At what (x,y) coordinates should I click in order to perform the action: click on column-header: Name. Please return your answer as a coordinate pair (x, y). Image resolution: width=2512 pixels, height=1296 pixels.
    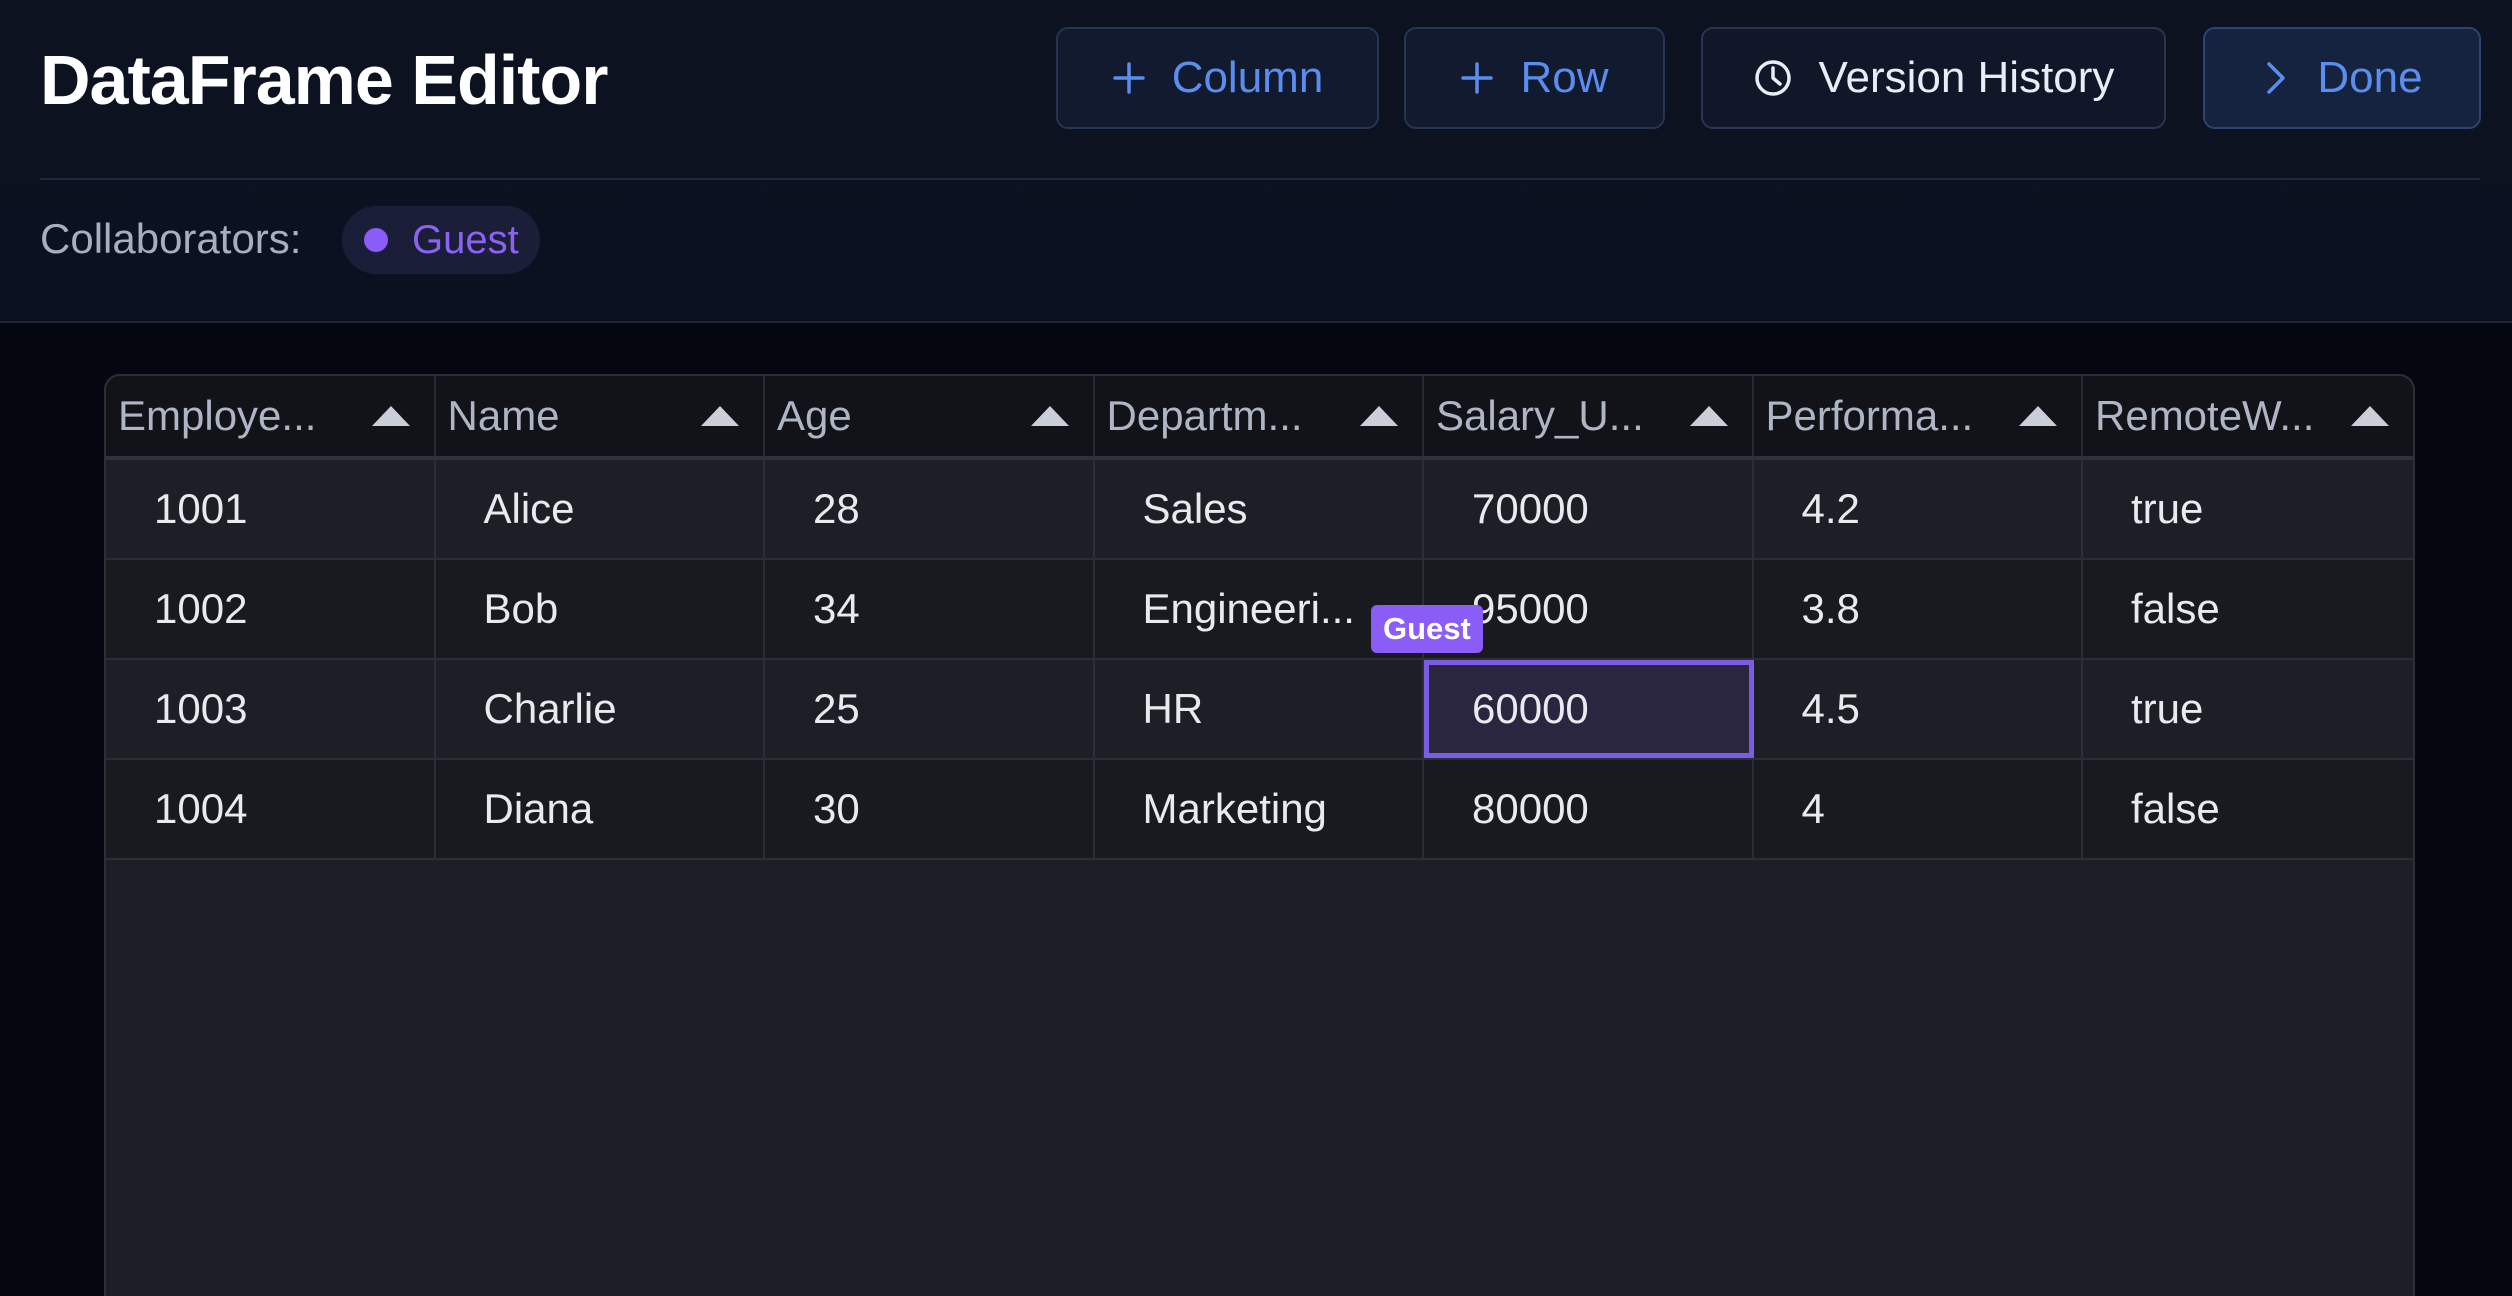
    Looking at the image, I should click on (600, 416).